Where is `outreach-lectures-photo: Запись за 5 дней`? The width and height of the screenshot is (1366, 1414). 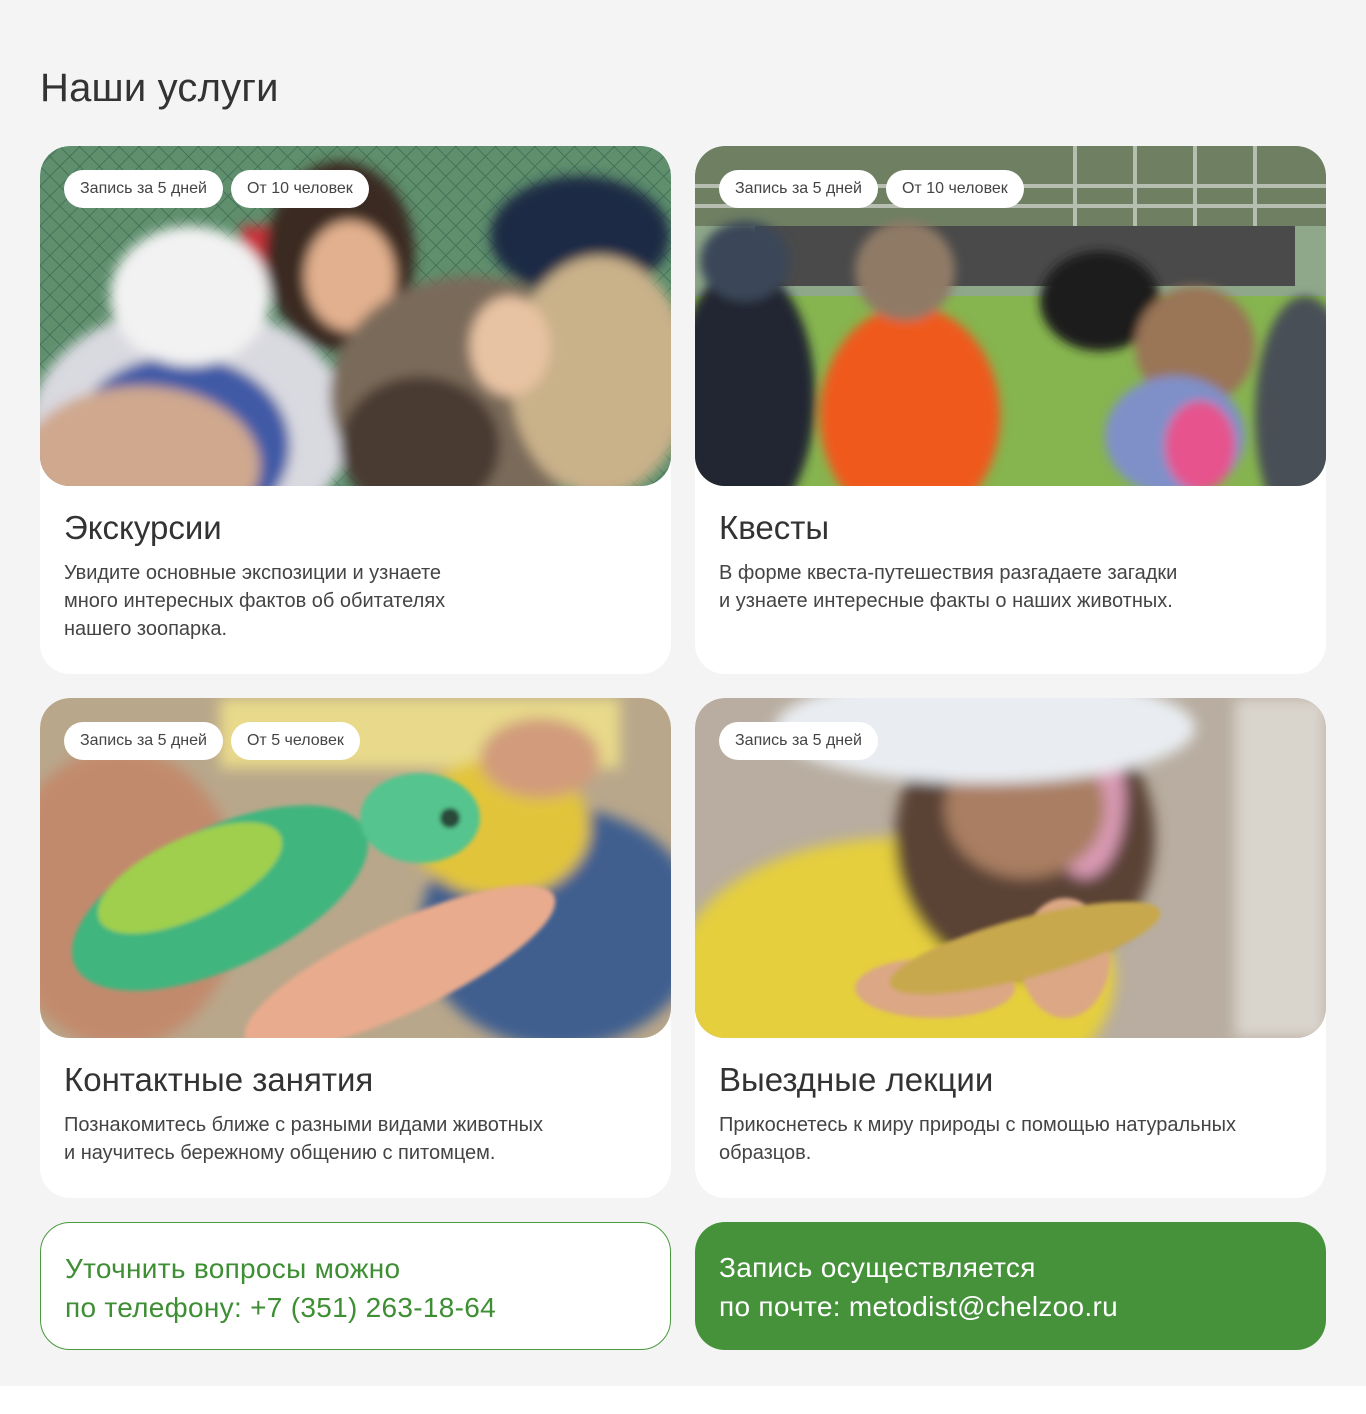 outreach-lectures-photo: Запись за 5 дней is located at coordinates (1010, 868).